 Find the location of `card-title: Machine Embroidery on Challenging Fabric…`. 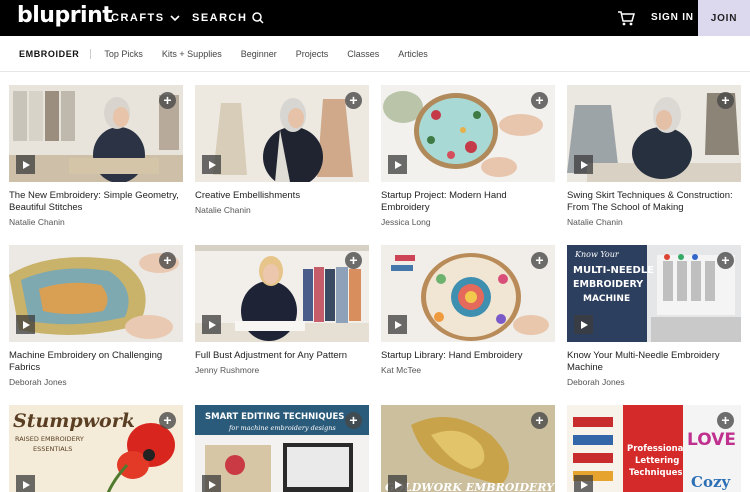

card-title: Machine Embroidery on Challenging Fabric… is located at coordinates (96, 362).